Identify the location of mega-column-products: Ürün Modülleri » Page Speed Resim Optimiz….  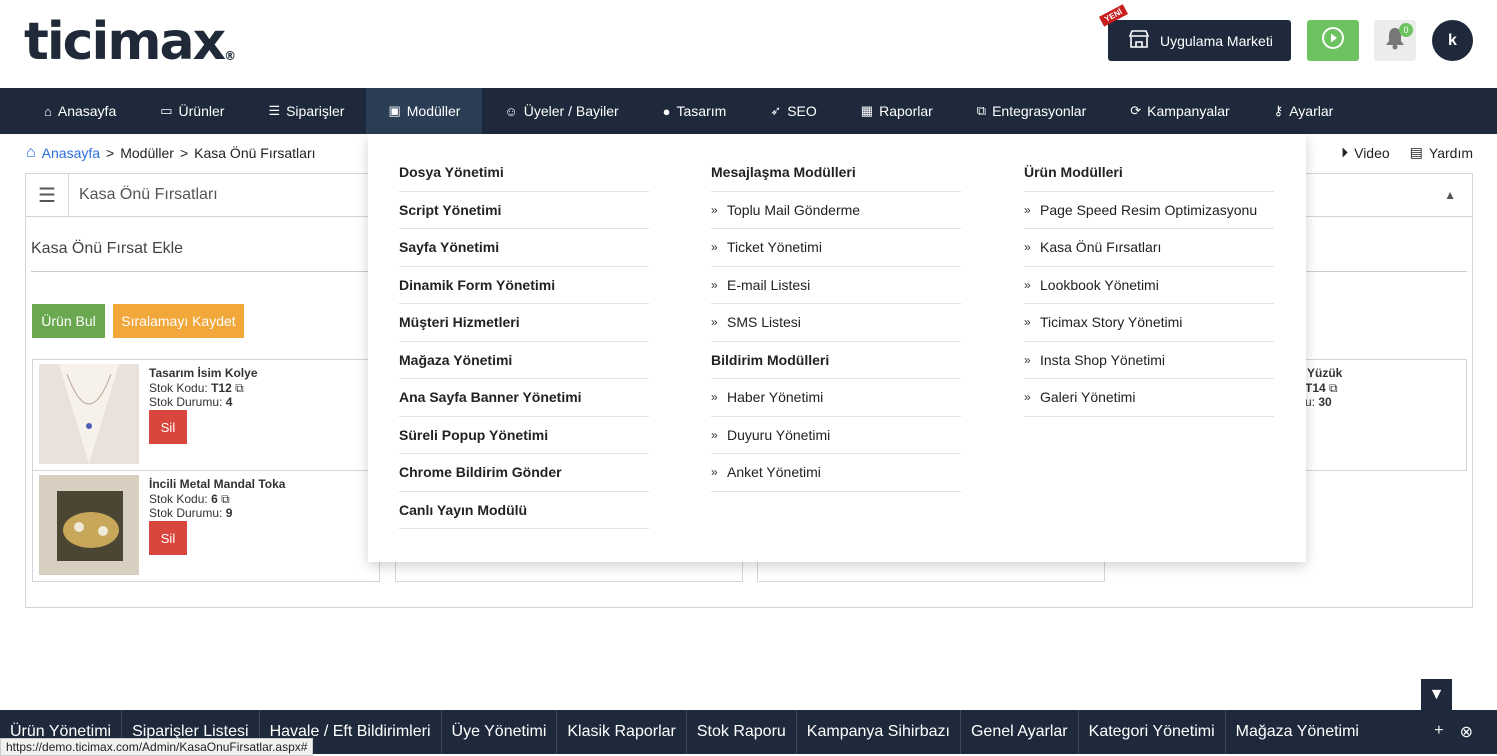
(1149, 285).